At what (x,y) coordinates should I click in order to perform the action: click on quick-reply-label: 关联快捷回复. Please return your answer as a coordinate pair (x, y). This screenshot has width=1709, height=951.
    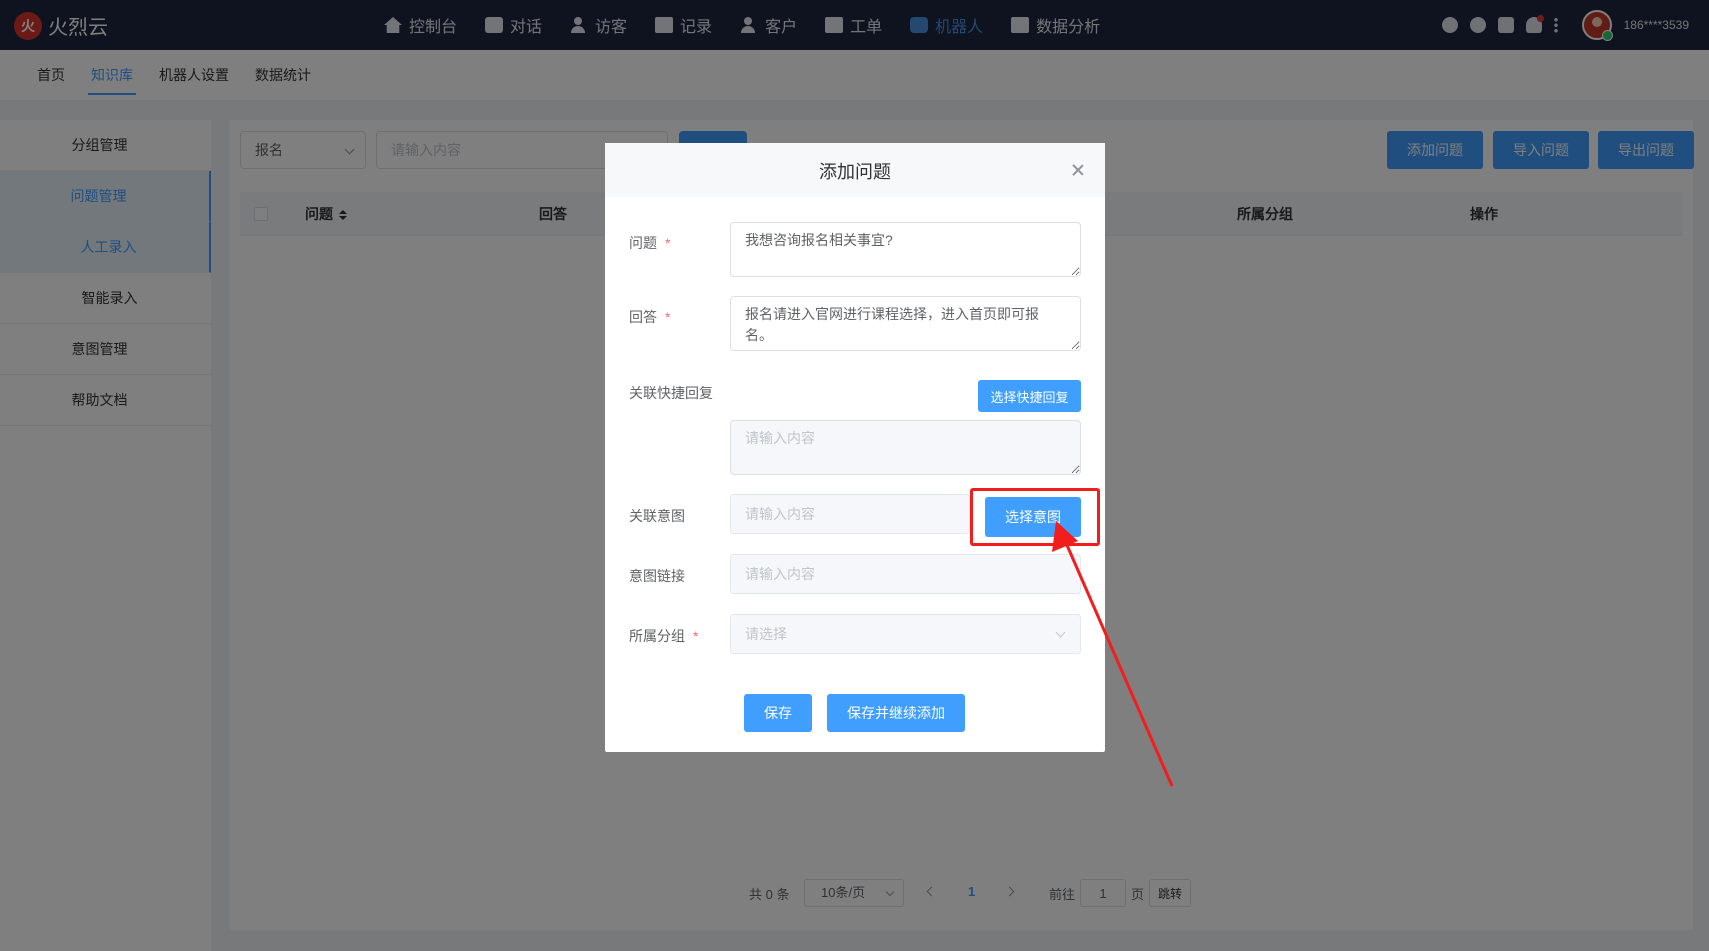
    Looking at the image, I should click on (671, 393).